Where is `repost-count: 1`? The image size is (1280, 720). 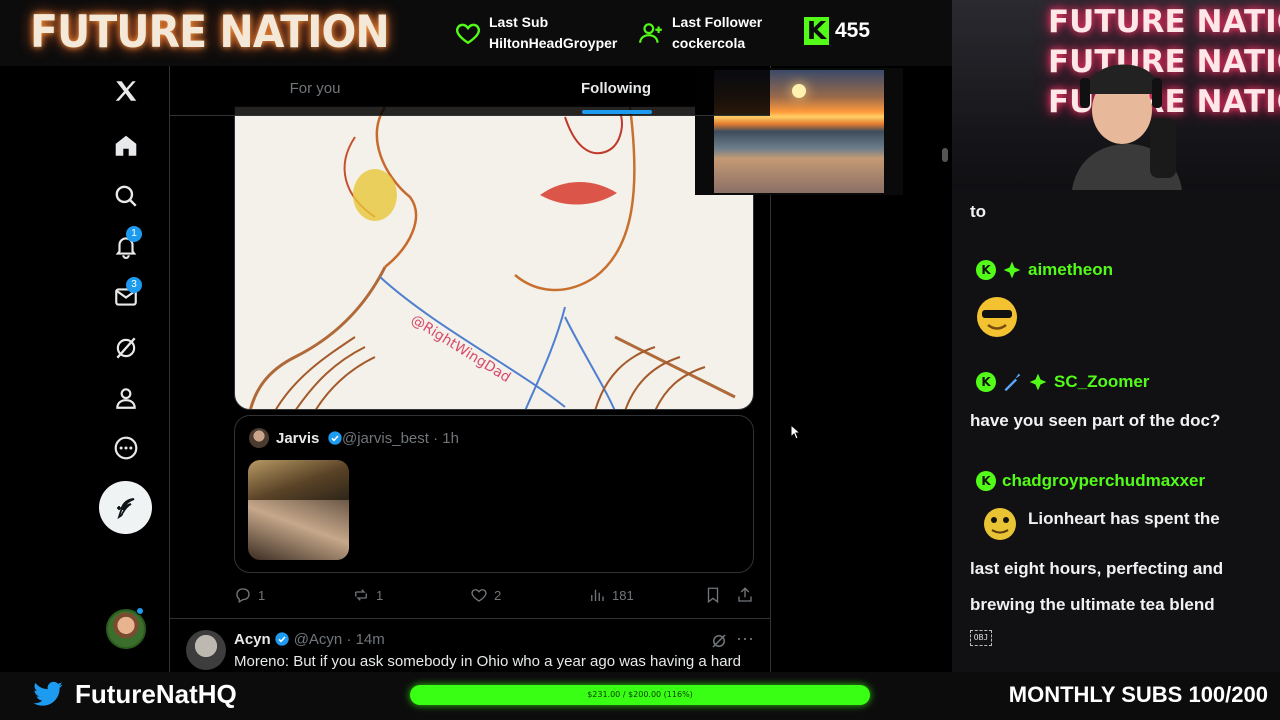
repost-count: 1 is located at coordinates (380, 595).